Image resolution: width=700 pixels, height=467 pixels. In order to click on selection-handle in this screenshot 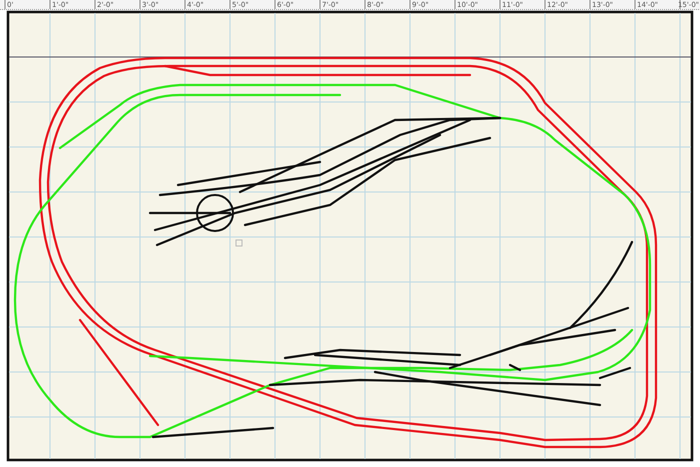, I will do `click(239, 243)`.